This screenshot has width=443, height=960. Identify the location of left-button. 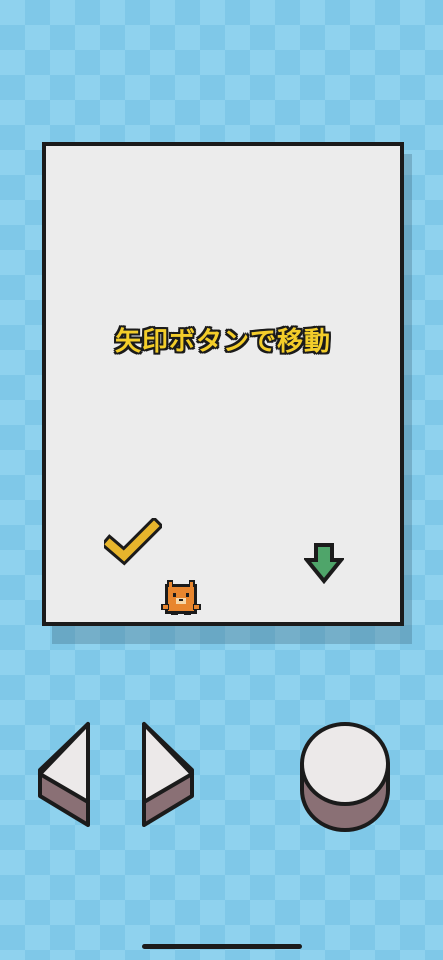
(65, 775).